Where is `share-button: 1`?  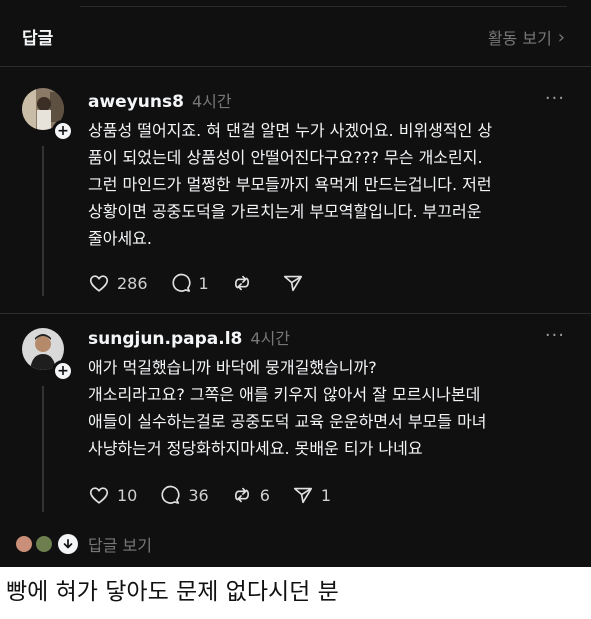
share-button: 1 is located at coordinates (311, 495).